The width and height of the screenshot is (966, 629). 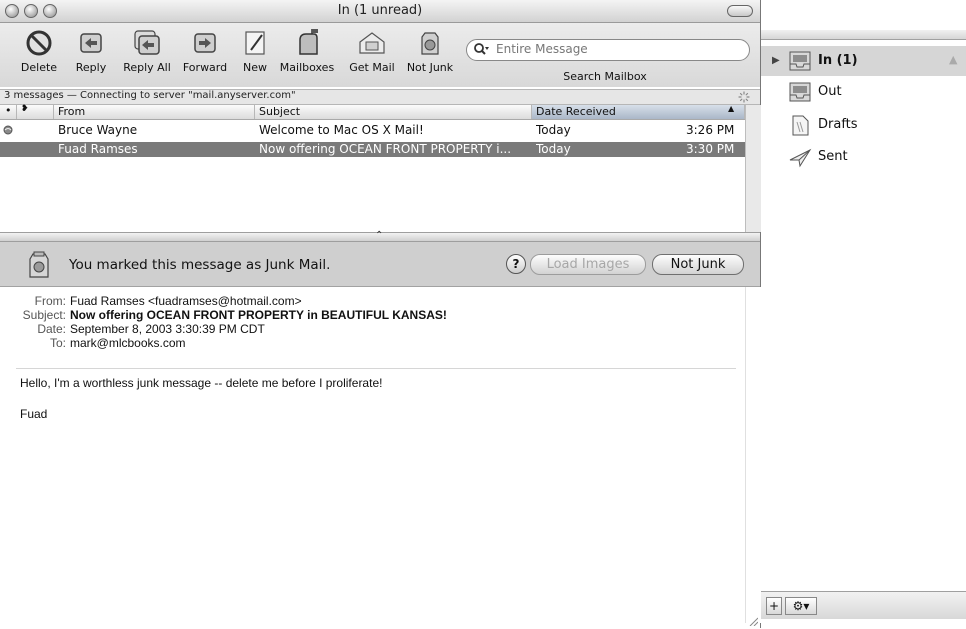 What do you see at coordinates (380, 10) in the screenshot?
I see `window-title: In (1 unread)` at bounding box center [380, 10].